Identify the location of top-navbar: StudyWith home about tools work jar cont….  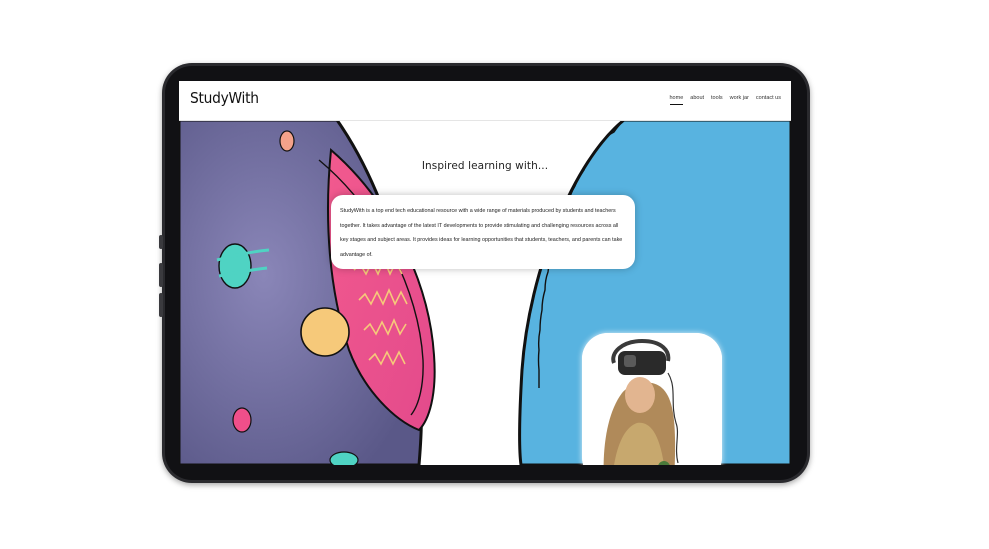
(485, 101).